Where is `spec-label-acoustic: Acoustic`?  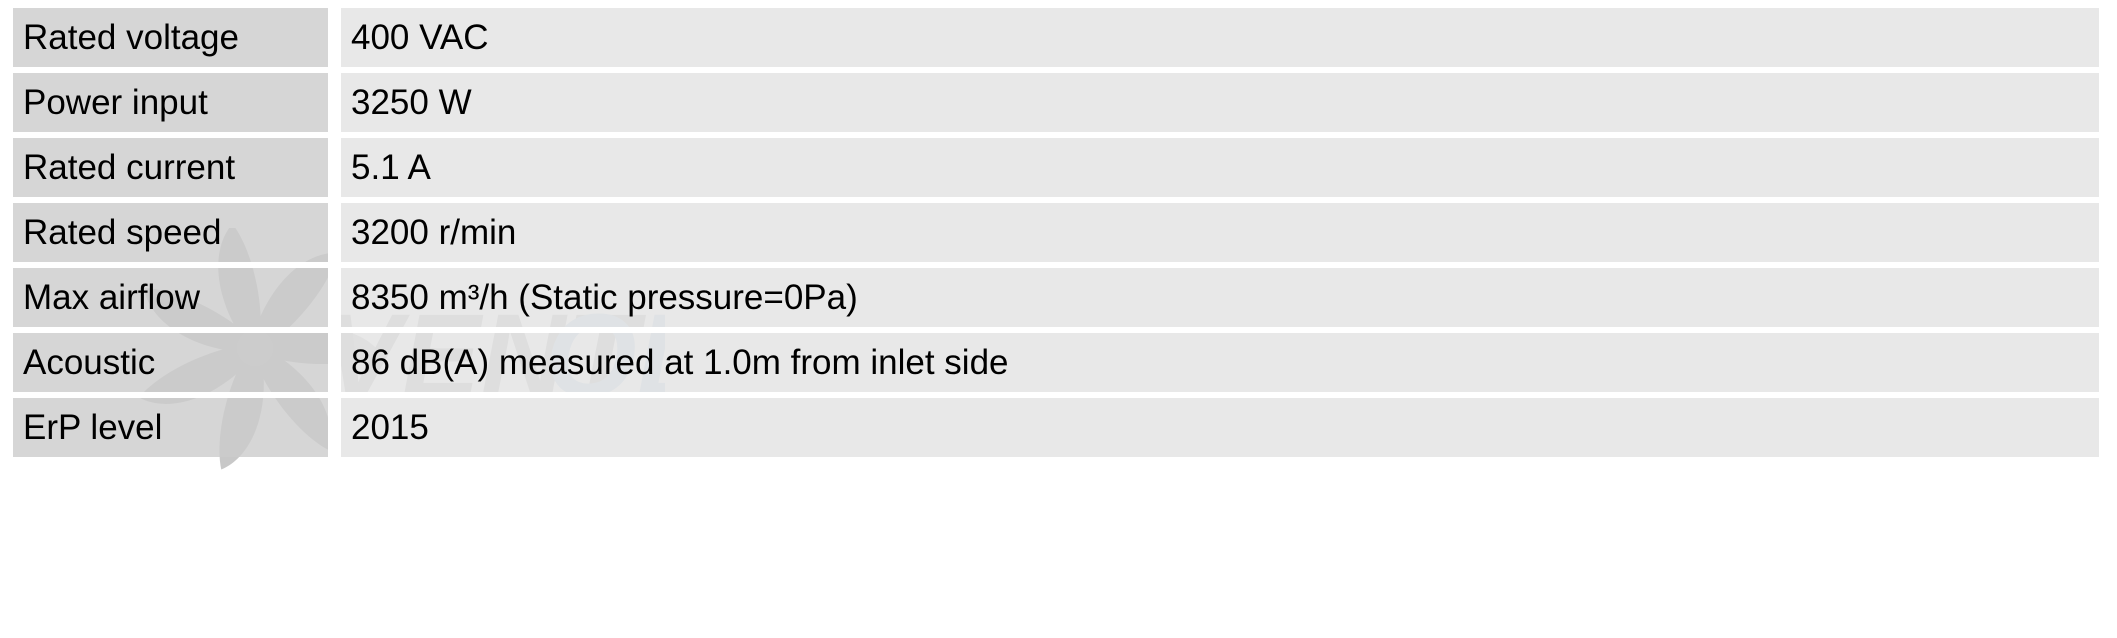 spec-label-acoustic: Acoustic is located at coordinates (177, 365).